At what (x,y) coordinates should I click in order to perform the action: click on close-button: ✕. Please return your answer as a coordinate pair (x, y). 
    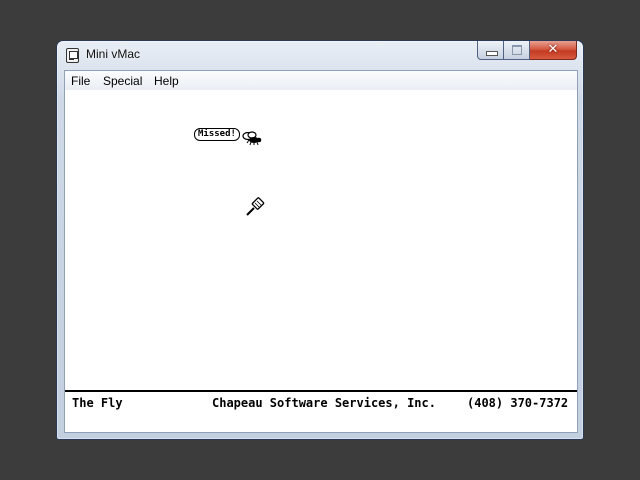
    Looking at the image, I should click on (553, 50).